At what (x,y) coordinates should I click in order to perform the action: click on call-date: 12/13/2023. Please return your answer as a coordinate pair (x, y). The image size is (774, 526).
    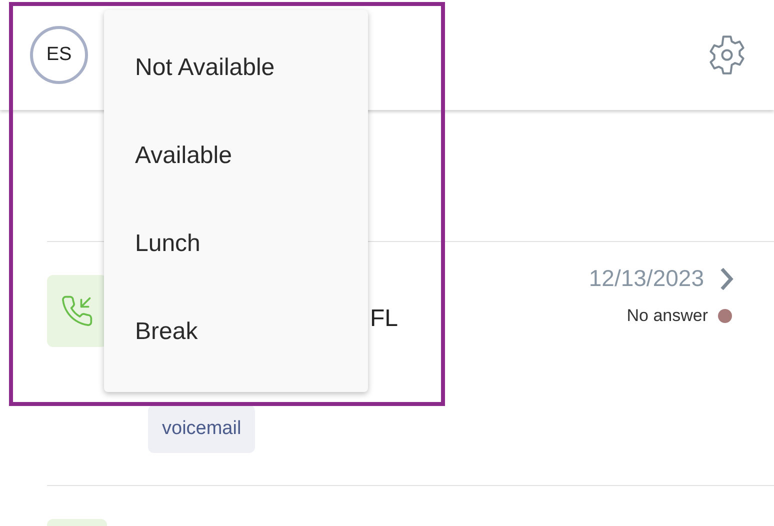
    Looking at the image, I should click on (646, 278).